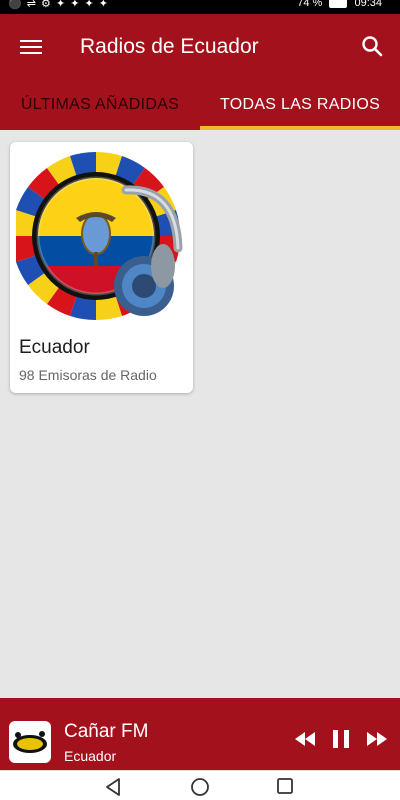  What do you see at coordinates (310, 4) in the screenshot?
I see `battery-percent: 74 %` at bounding box center [310, 4].